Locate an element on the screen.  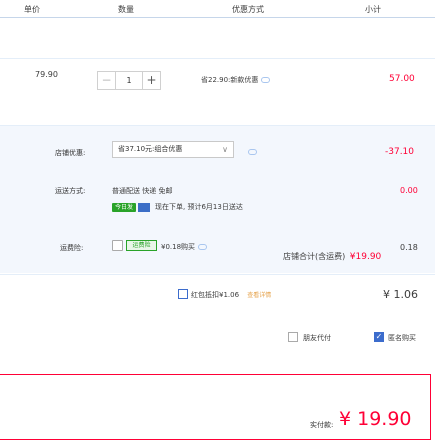
shipping-label: 运送方式: is located at coordinates (70, 191).